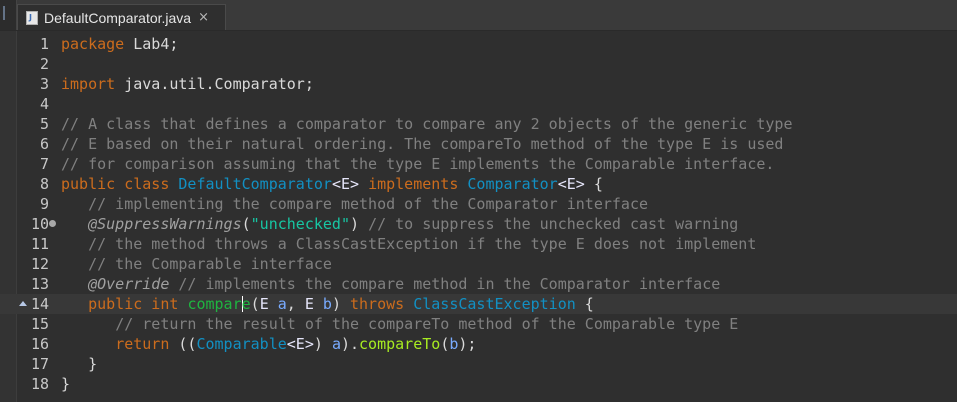 This screenshot has height=402, width=957. I want to click on editor-tab-bar: J DefaultComparator.java ×, so click(478, 15).